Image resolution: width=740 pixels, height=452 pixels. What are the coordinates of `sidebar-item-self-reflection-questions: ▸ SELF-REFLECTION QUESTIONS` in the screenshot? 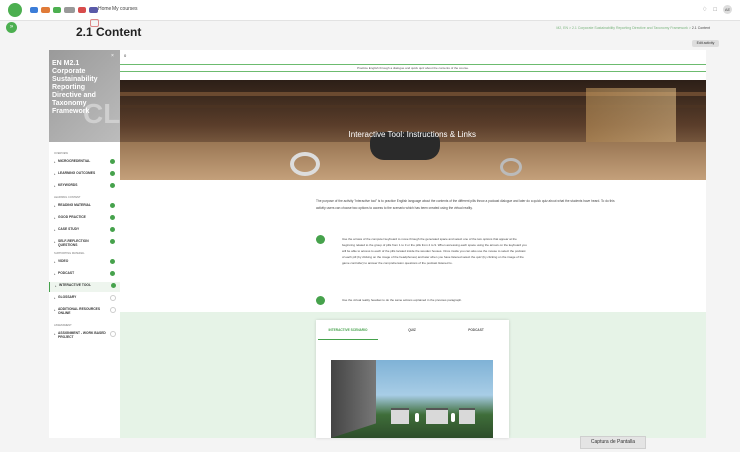 It's located at (84, 243).